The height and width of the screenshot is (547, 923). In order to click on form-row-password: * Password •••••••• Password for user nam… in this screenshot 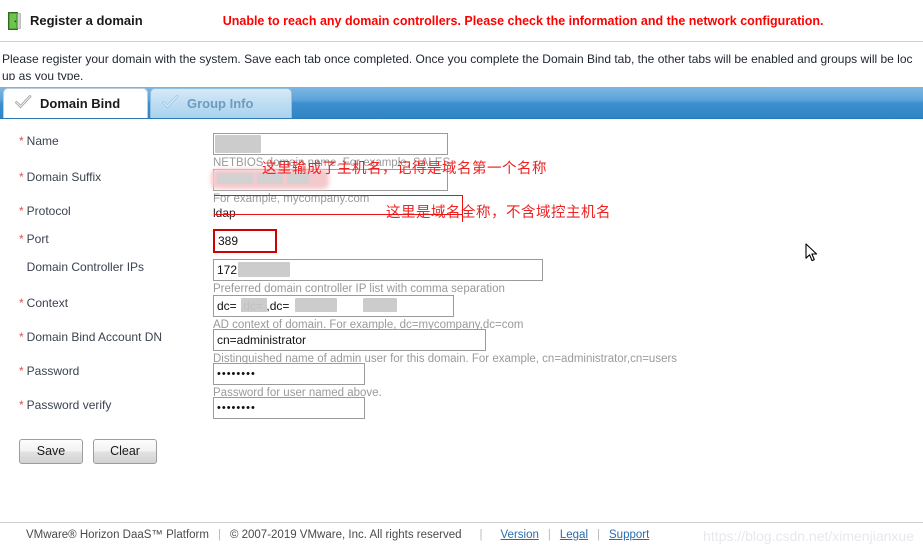, I will do `click(461, 381)`.